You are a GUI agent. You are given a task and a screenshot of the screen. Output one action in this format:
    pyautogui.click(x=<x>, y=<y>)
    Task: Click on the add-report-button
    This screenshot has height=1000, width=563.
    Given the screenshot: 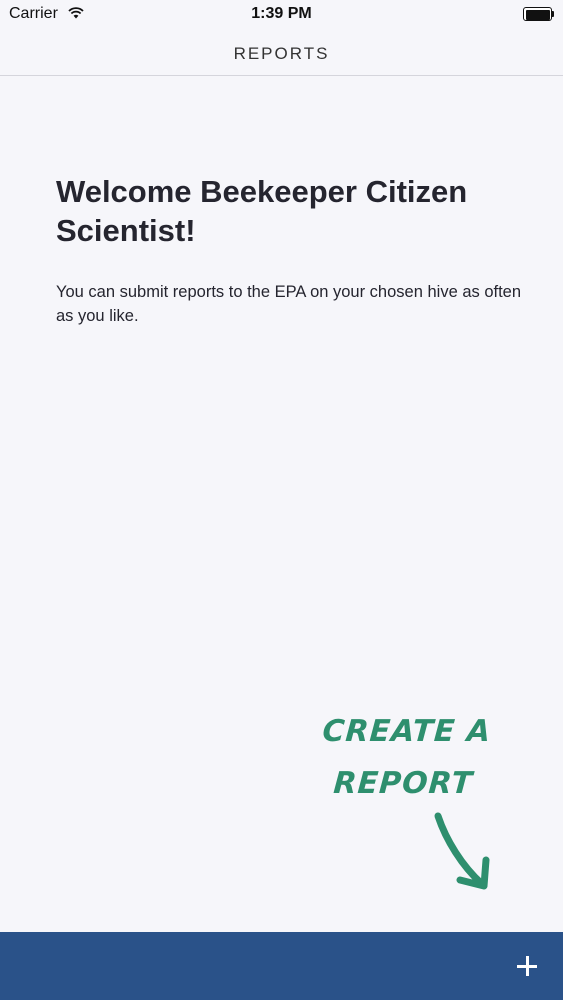 What is the action you would take?
    pyautogui.click(x=527, y=966)
    